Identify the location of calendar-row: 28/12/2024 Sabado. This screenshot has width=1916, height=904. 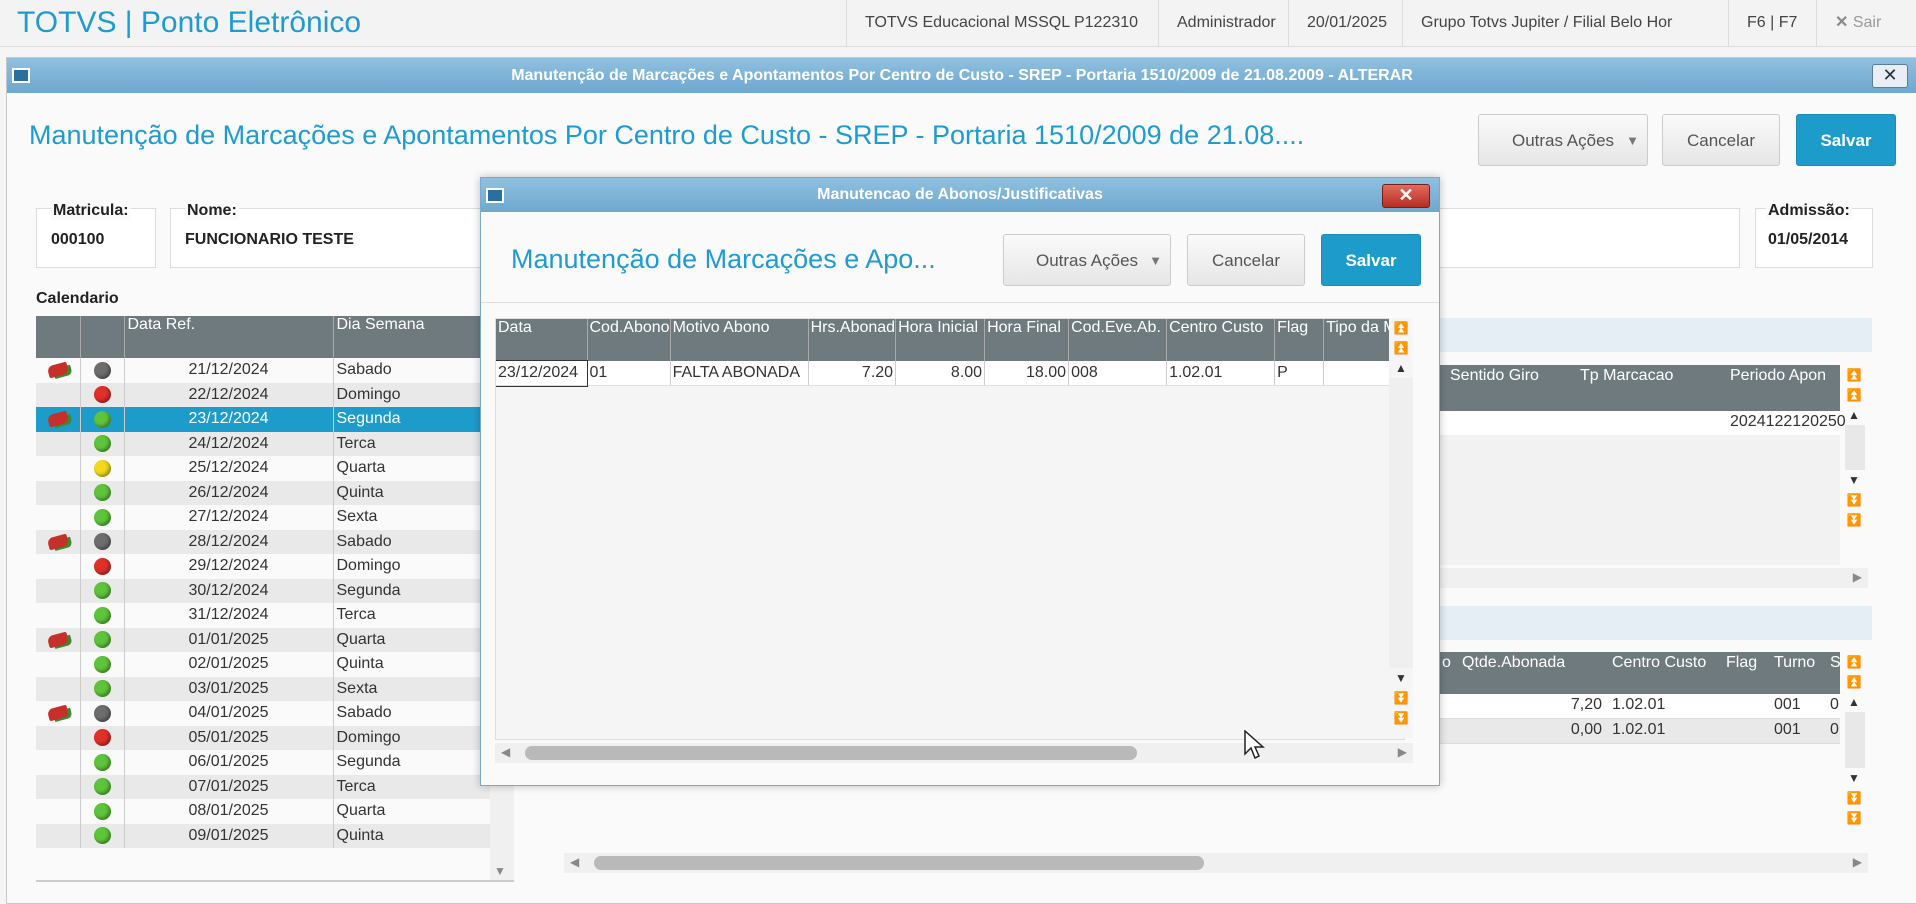
(263, 541).